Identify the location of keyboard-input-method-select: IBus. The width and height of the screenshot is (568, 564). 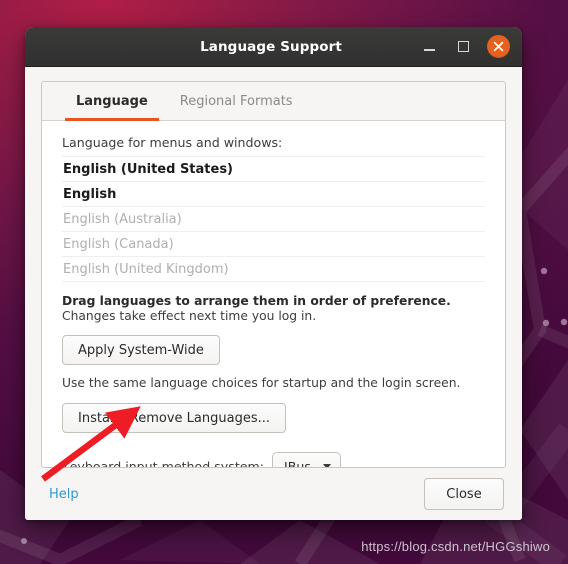
(306, 460).